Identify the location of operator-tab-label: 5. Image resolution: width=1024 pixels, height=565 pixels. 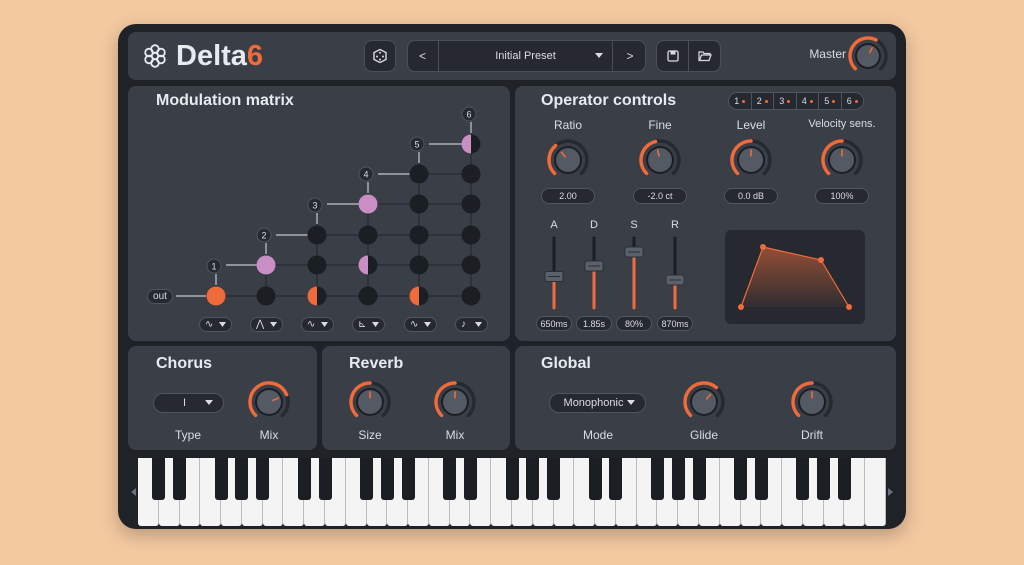
(827, 101).